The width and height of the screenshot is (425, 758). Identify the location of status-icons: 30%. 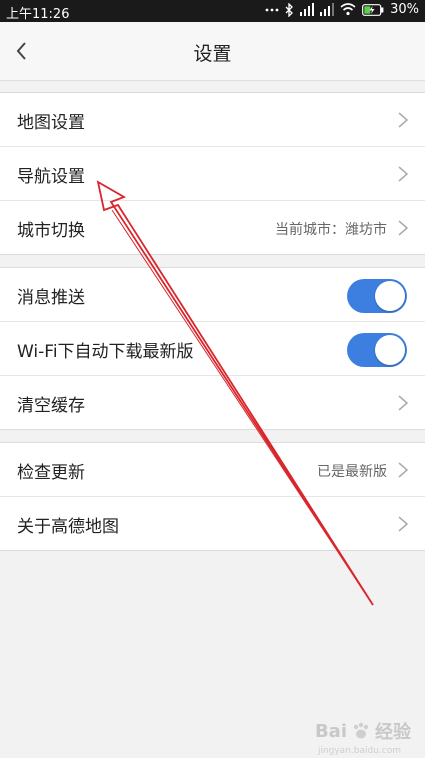
(342, 9).